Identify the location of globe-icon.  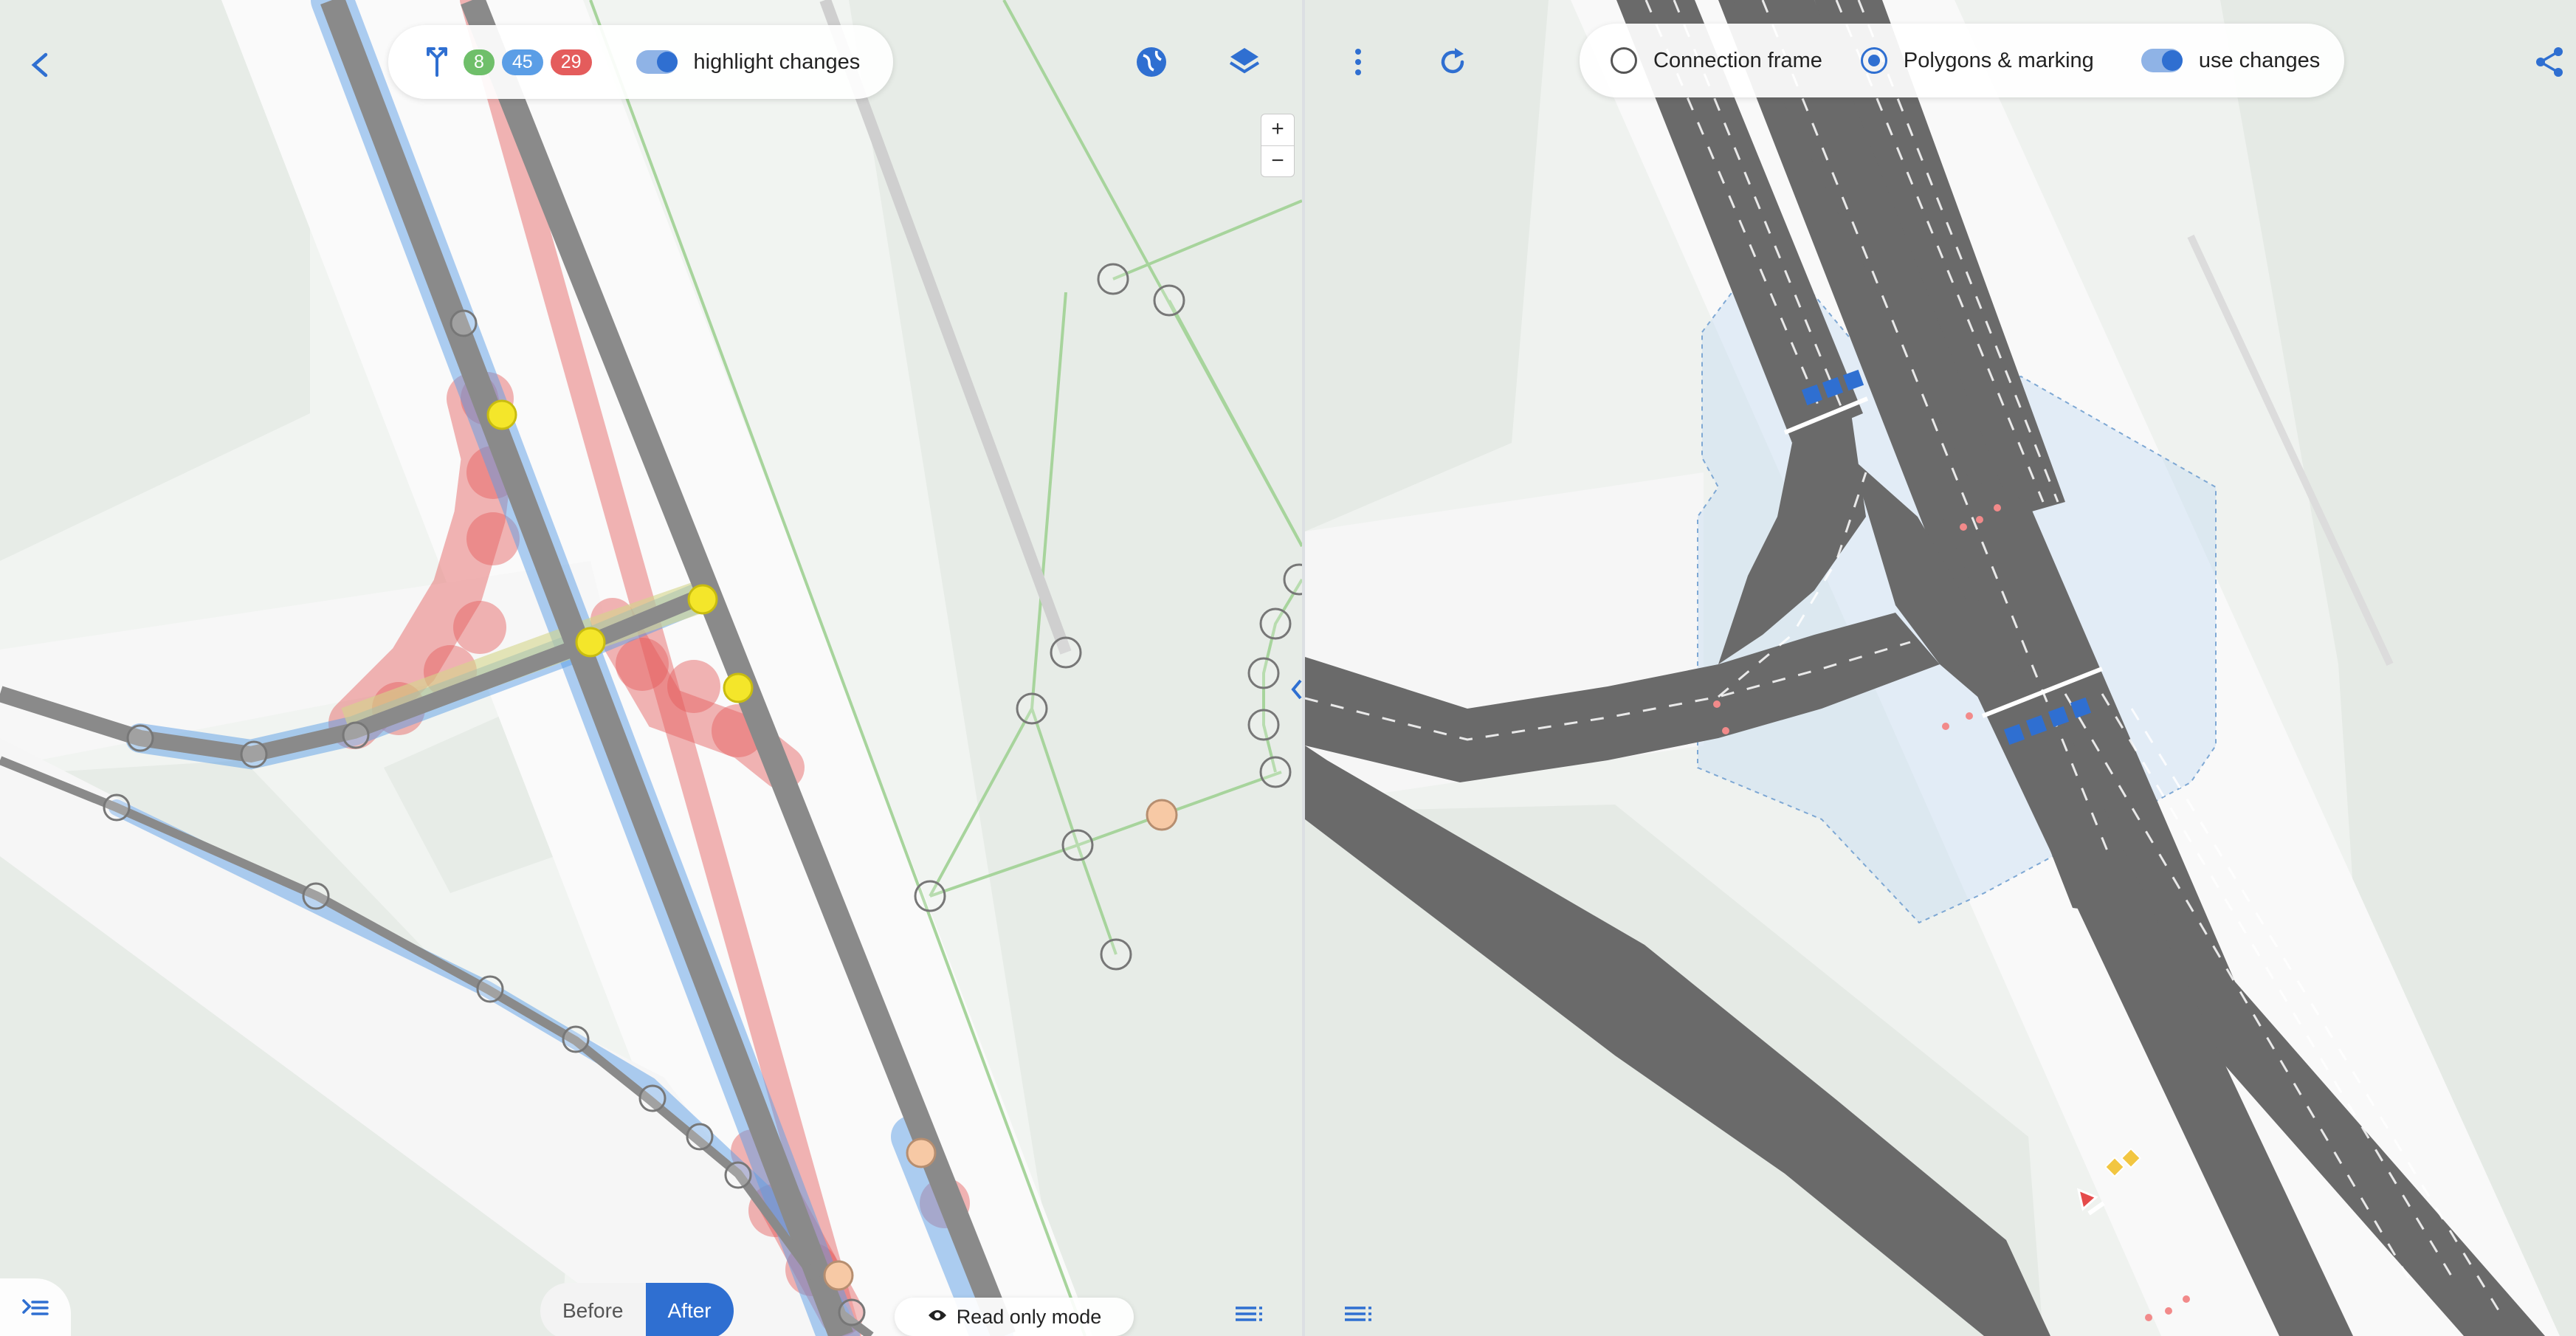
(1151, 62).